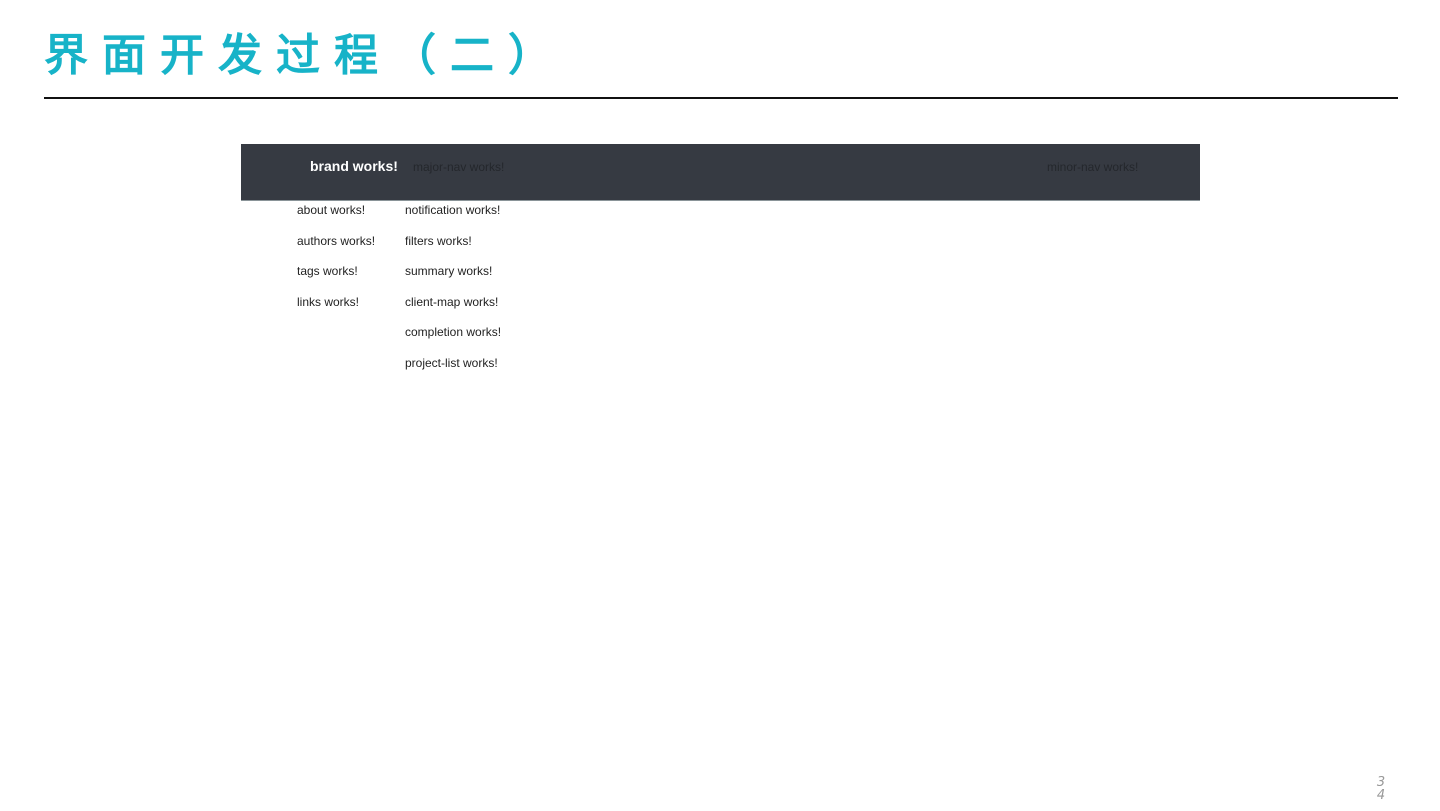  I want to click on page-number: 3 4, so click(1381, 789).